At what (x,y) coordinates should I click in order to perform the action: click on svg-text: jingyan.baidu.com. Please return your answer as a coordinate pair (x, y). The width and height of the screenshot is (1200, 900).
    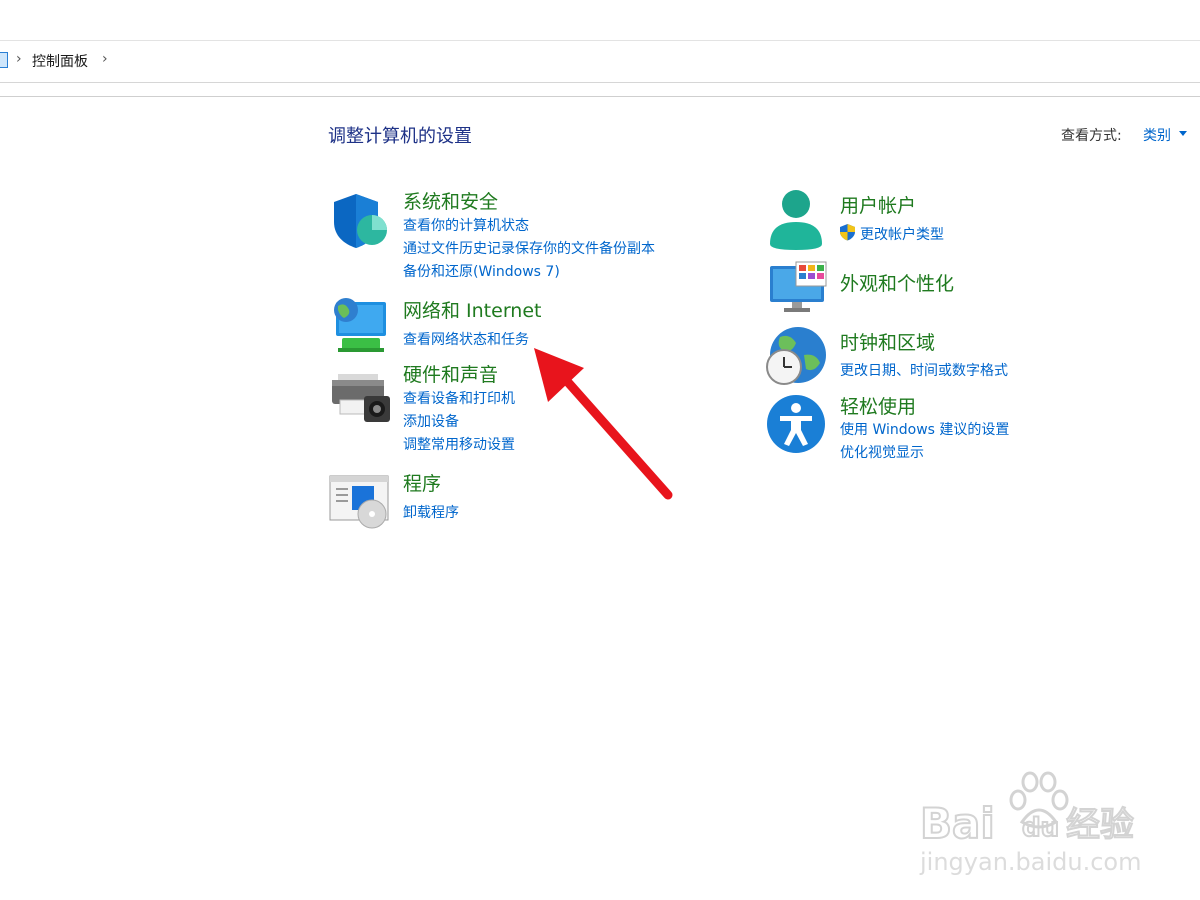
    Looking at the image, I should click on (1030, 862).